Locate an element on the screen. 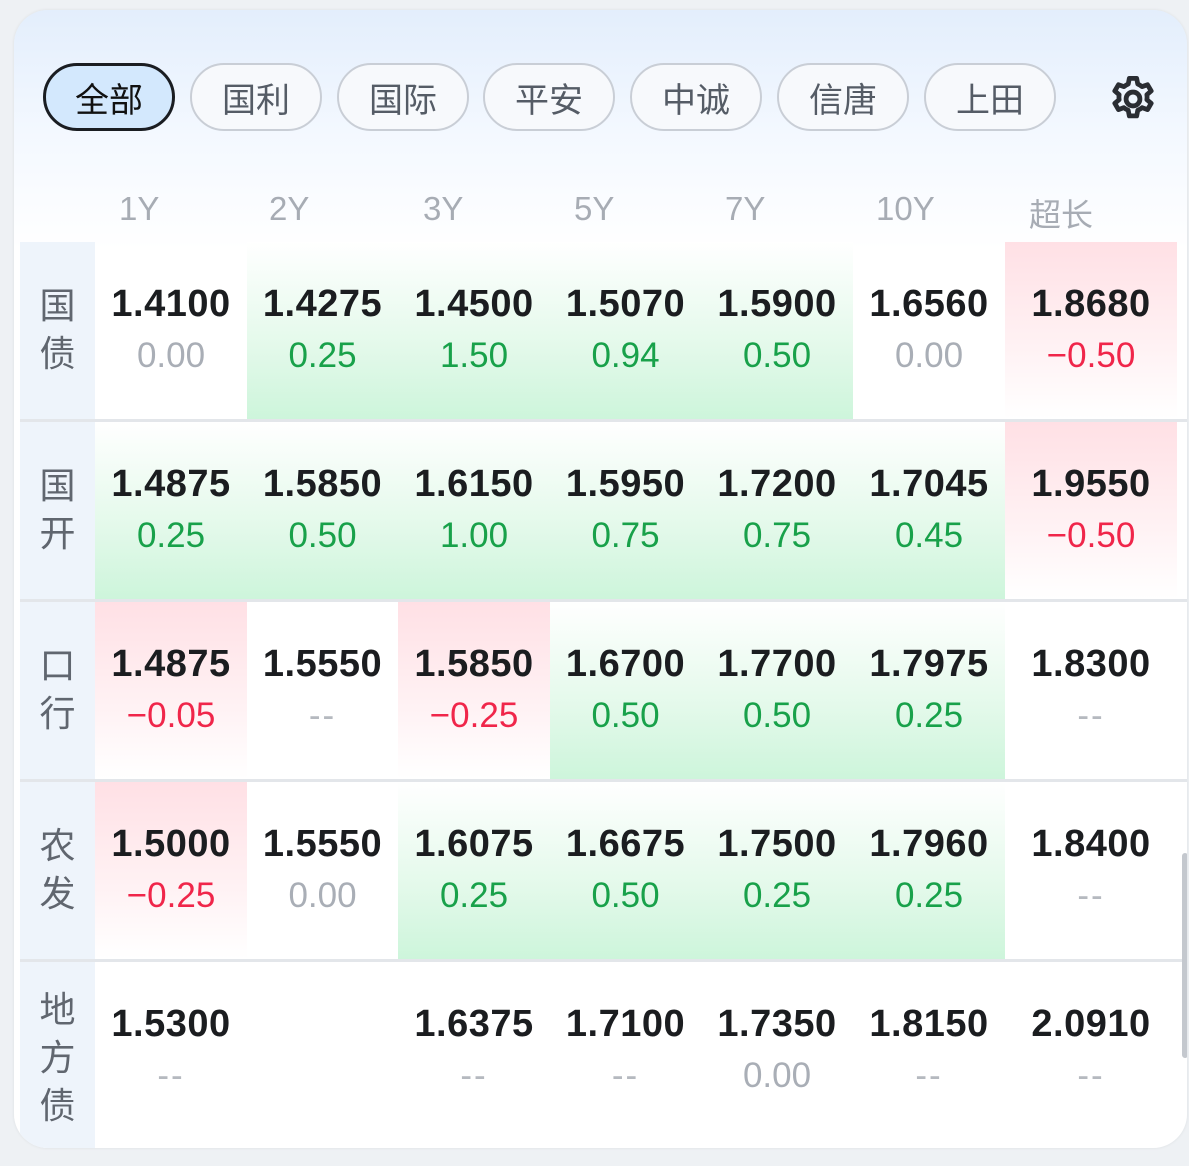 Image resolution: width=1189 pixels, height=1166 pixels. yield-cell: 1.5550 0.00 is located at coordinates (322, 870).